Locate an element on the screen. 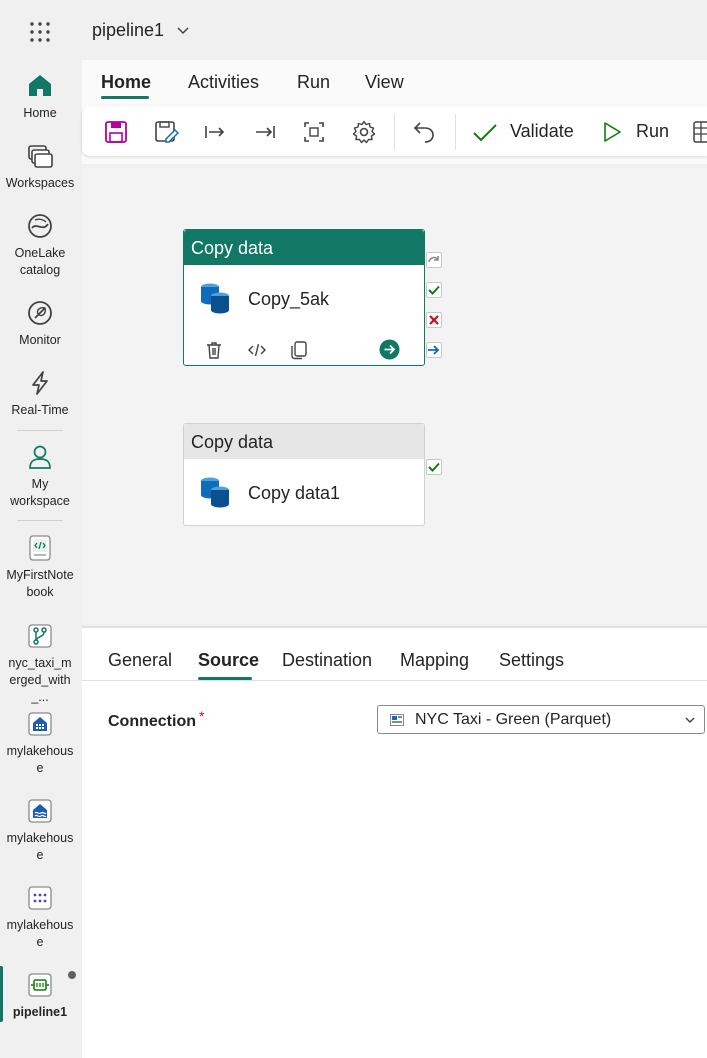 Image resolution: width=707 pixels, height=1058 pixels. lightning-icon is located at coordinates (40, 383).